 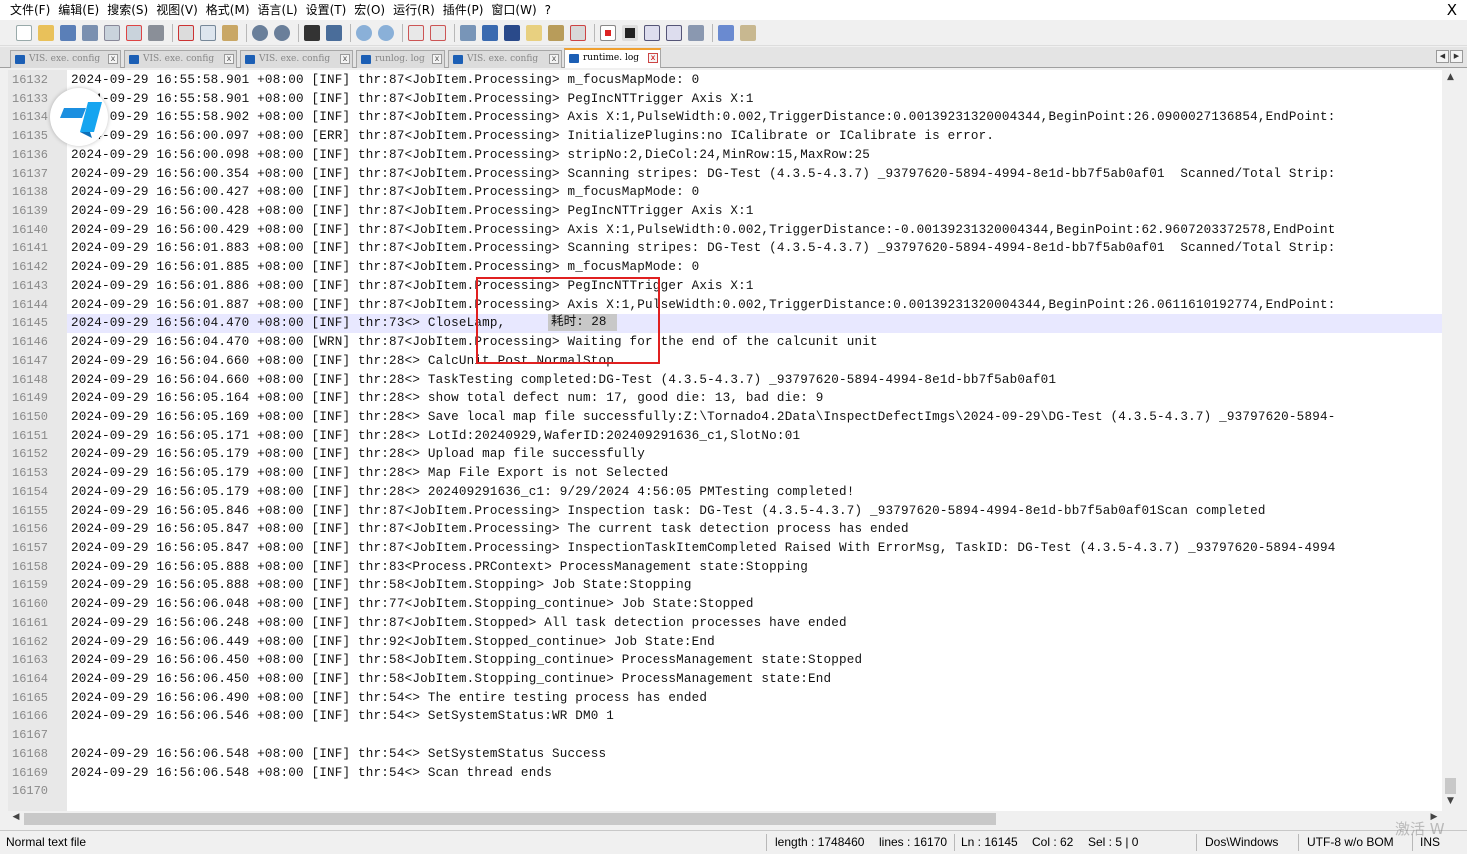 What do you see at coordinates (556, 32) in the screenshot?
I see `doc-map-icon` at bounding box center [556, 32].